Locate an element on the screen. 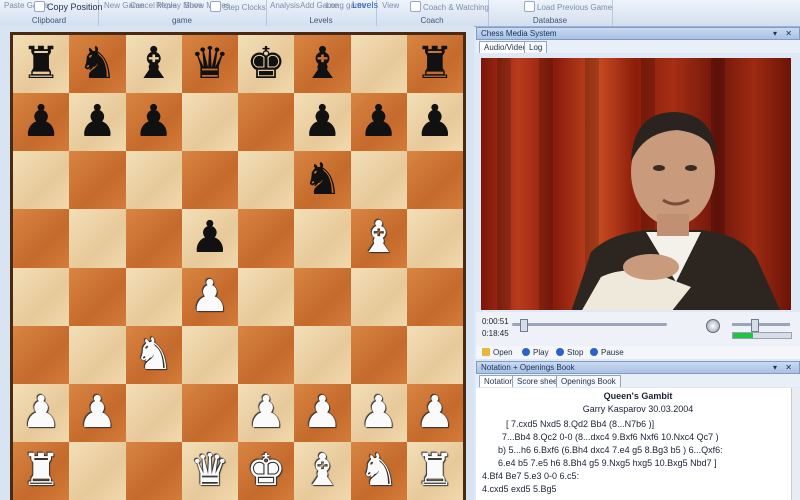  tab-log: Log is located at coordinates (536, 47).